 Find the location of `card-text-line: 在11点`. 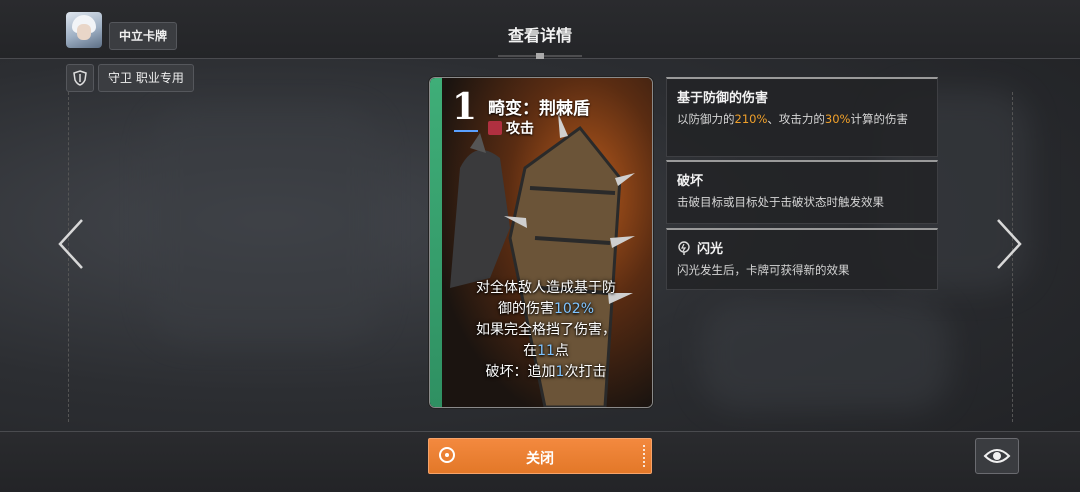

card-text-line: 在11点 is located at coordinates (546, 351).